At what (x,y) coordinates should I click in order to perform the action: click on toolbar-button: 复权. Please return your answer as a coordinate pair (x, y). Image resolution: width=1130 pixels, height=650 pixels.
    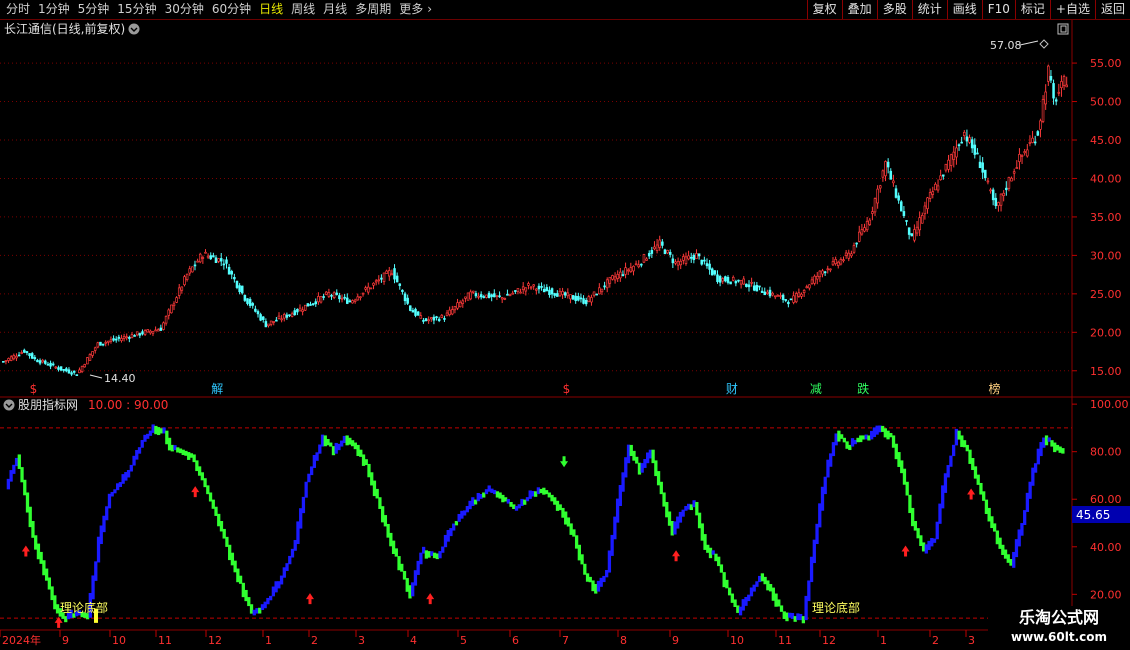
    Looking at the image, I should click on (824, 9).